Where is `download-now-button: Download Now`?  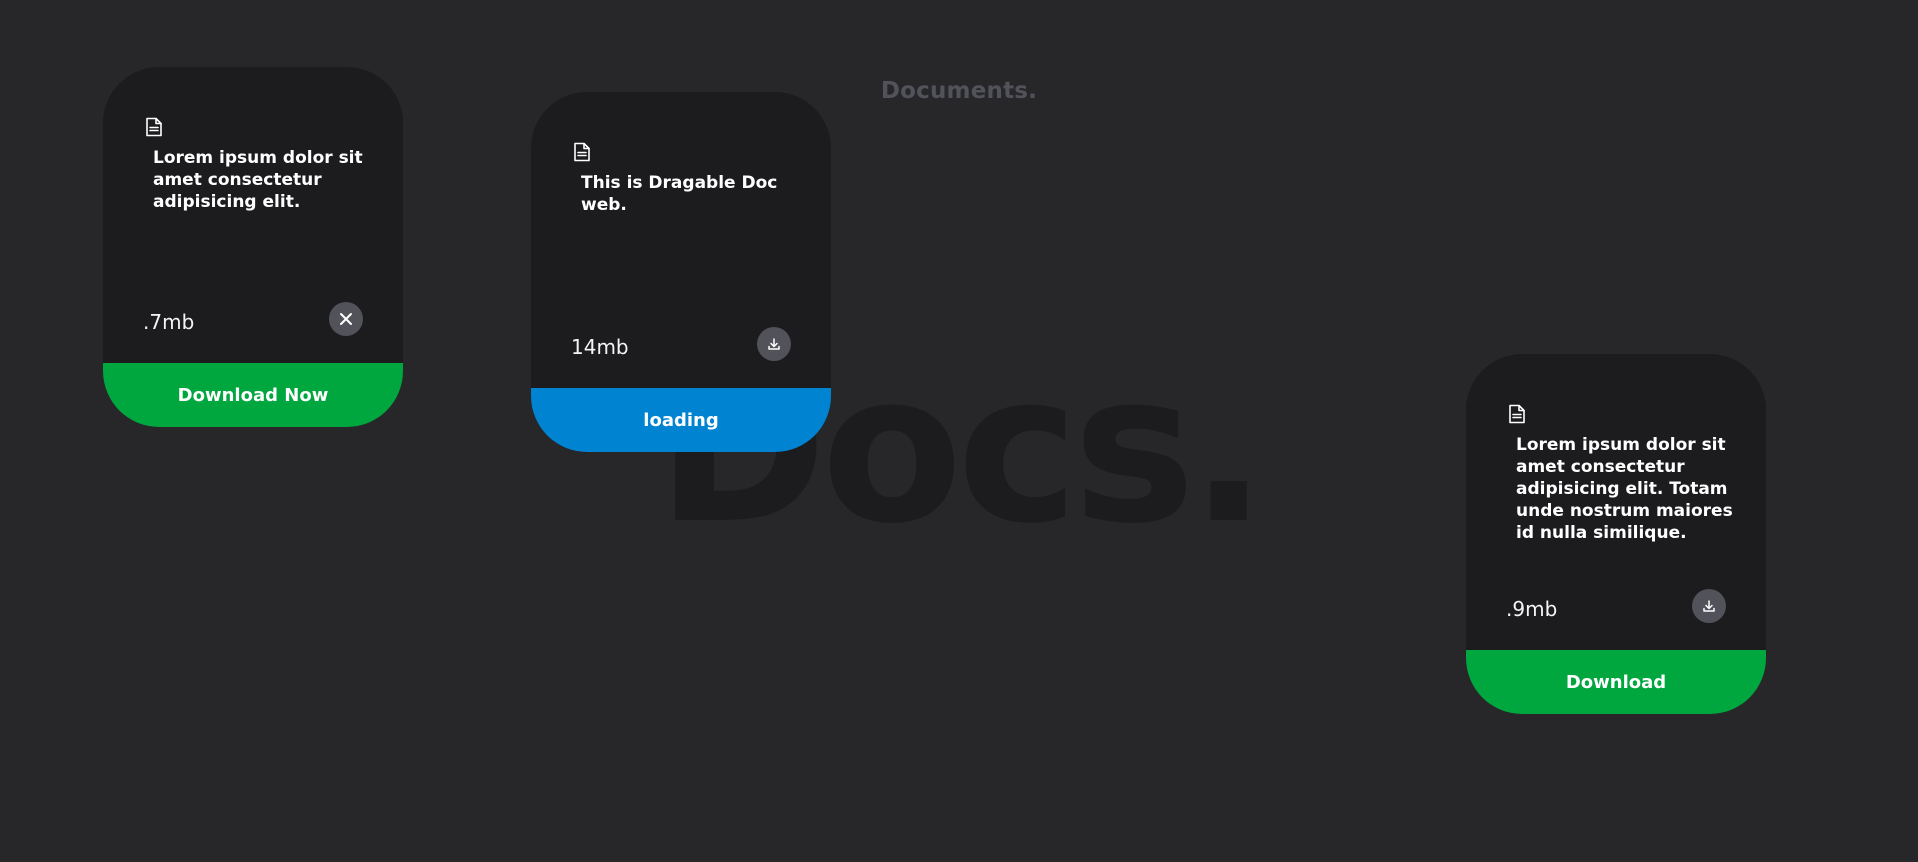 download-now-button: Download Now is located at coordinates (253, 395).